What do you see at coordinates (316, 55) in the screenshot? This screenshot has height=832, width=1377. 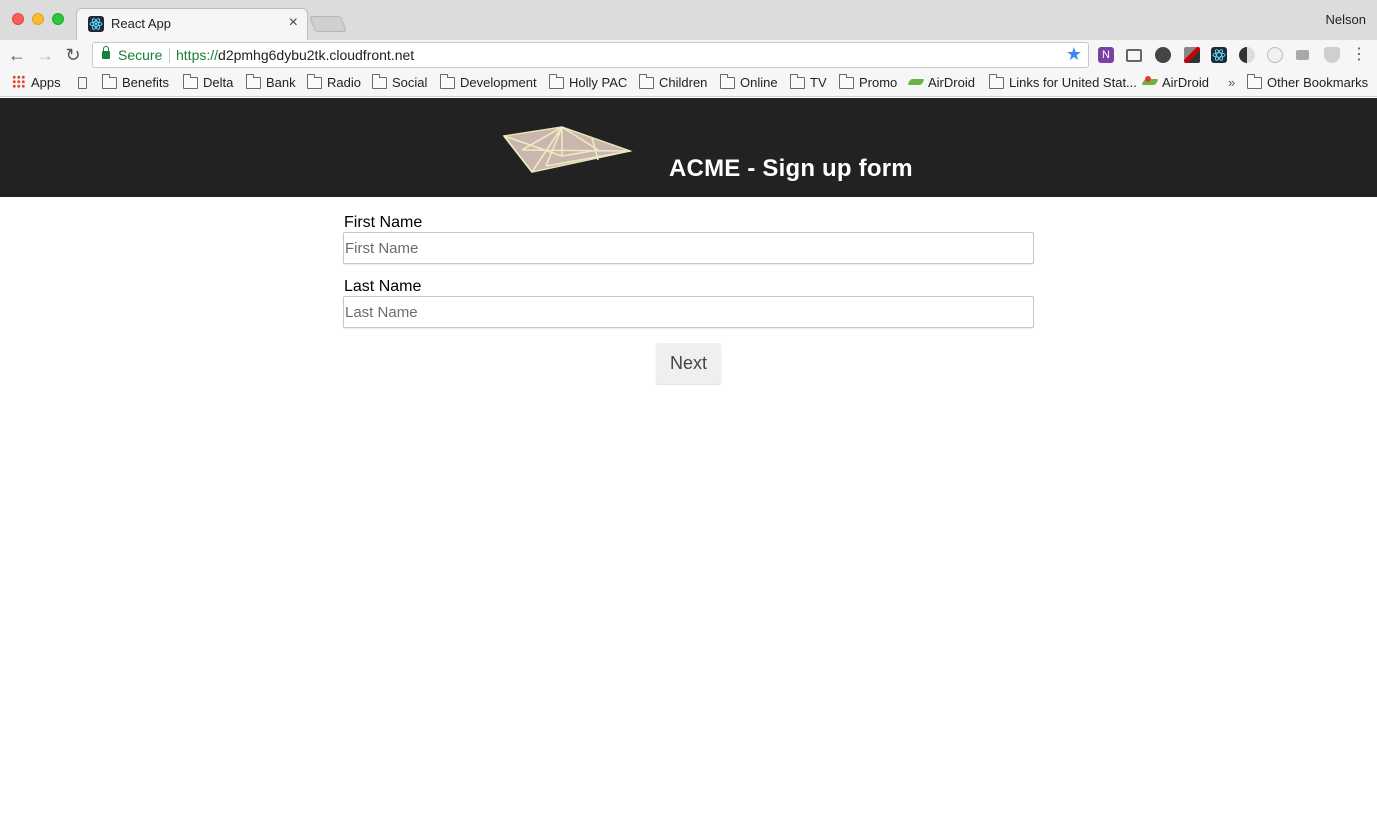 I see `url-host: d2pmhg6dybu2tk.cloudfront.net` at bounding box center [316, 55].